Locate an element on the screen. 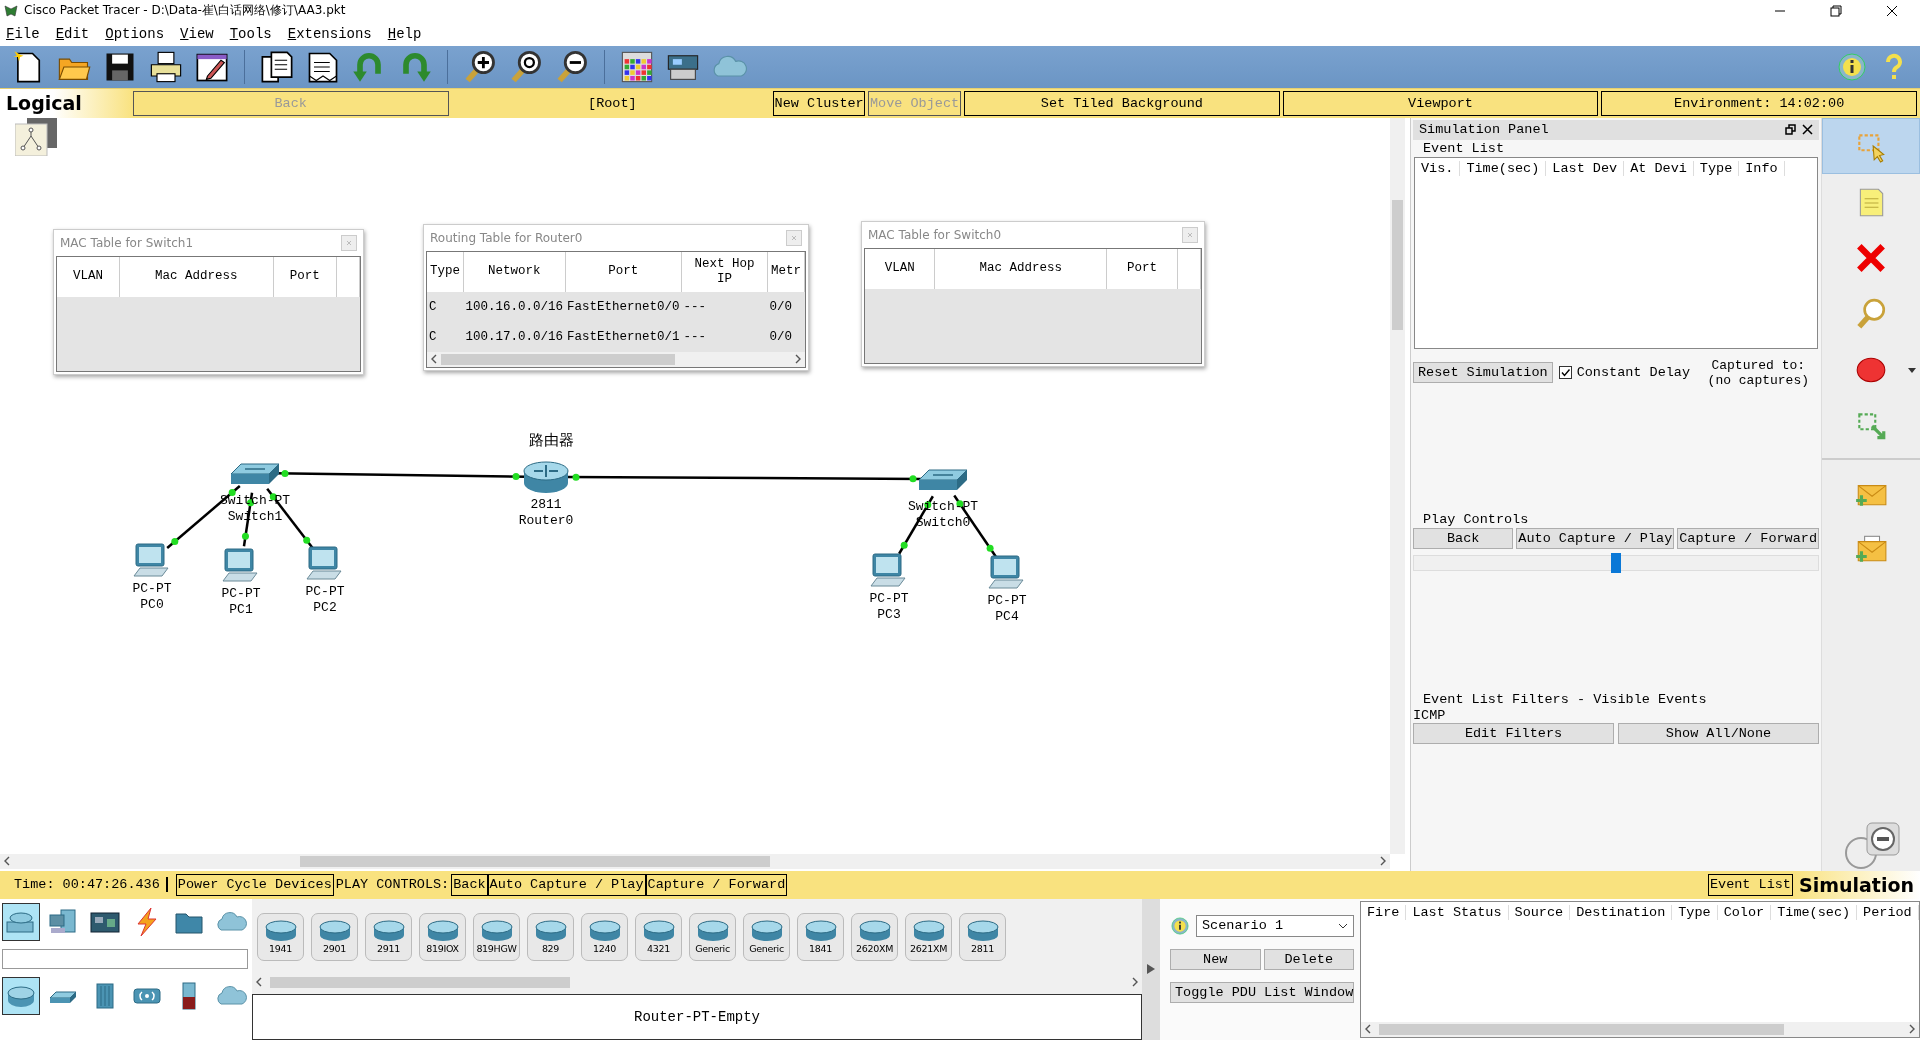 The height and width of the screenshot is (1040, 1920). logical-tab-icon is located at coordinates (37, 136).